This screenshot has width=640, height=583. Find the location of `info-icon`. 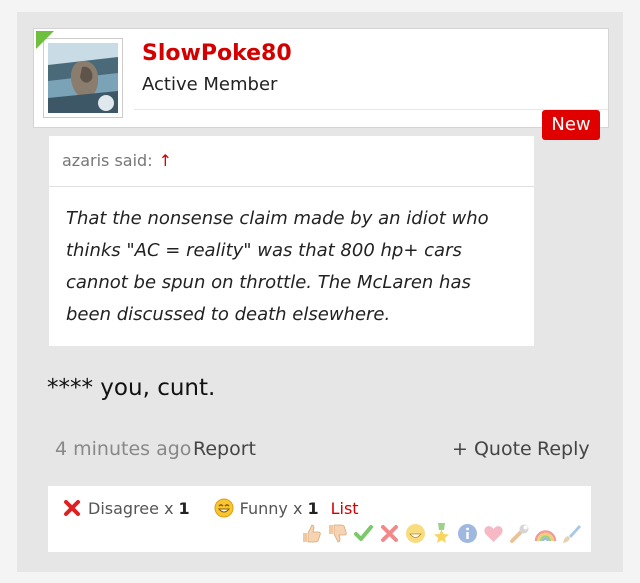

info-icon is located at coordinates (467, 533).